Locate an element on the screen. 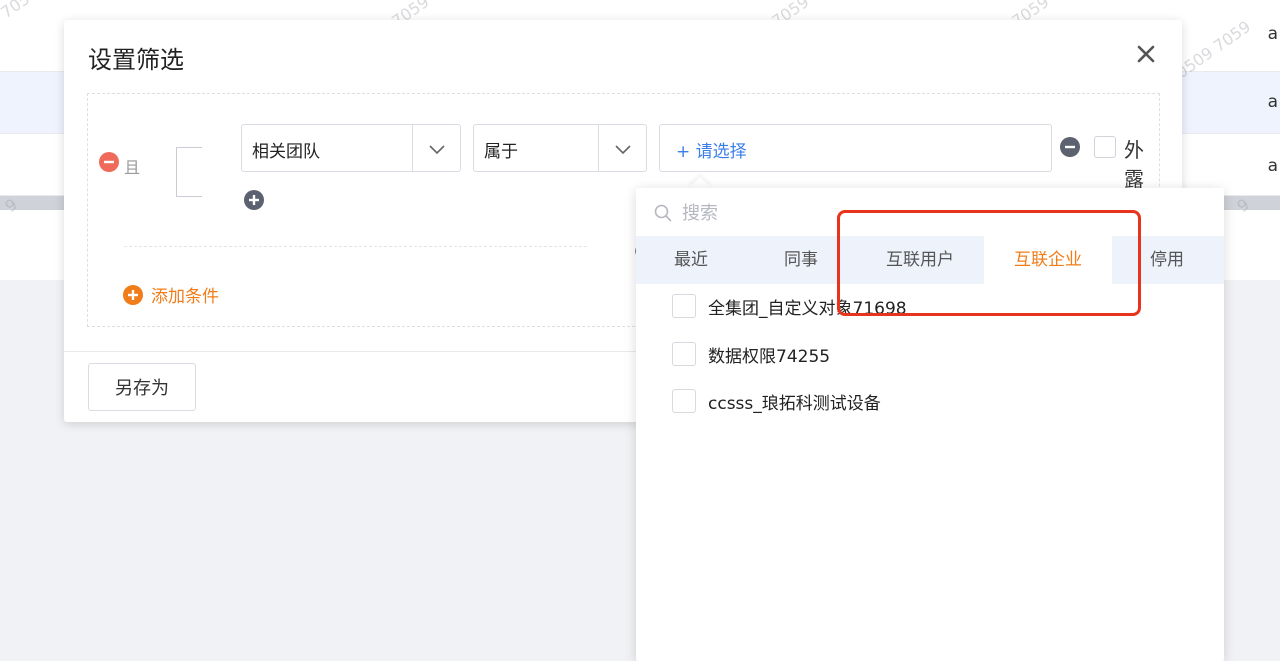 The image size is (1280, 661). save-as-button: 另存为 is located at coordinates (142, 387).